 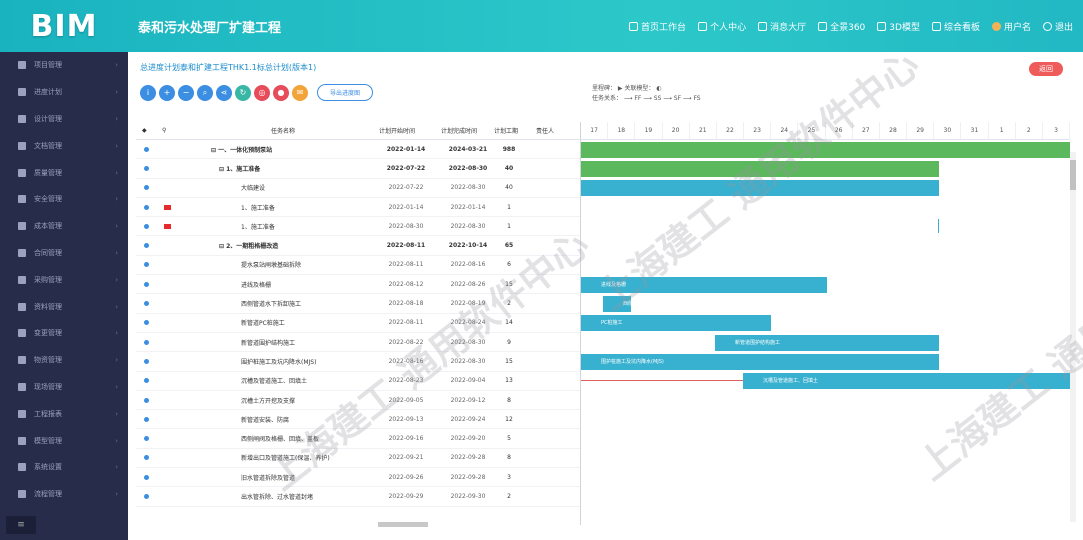 What do you see at coordinates (21, 525) in the screenshot?
I see `menu-toggle: ≡` at bounding box center [21, 525].